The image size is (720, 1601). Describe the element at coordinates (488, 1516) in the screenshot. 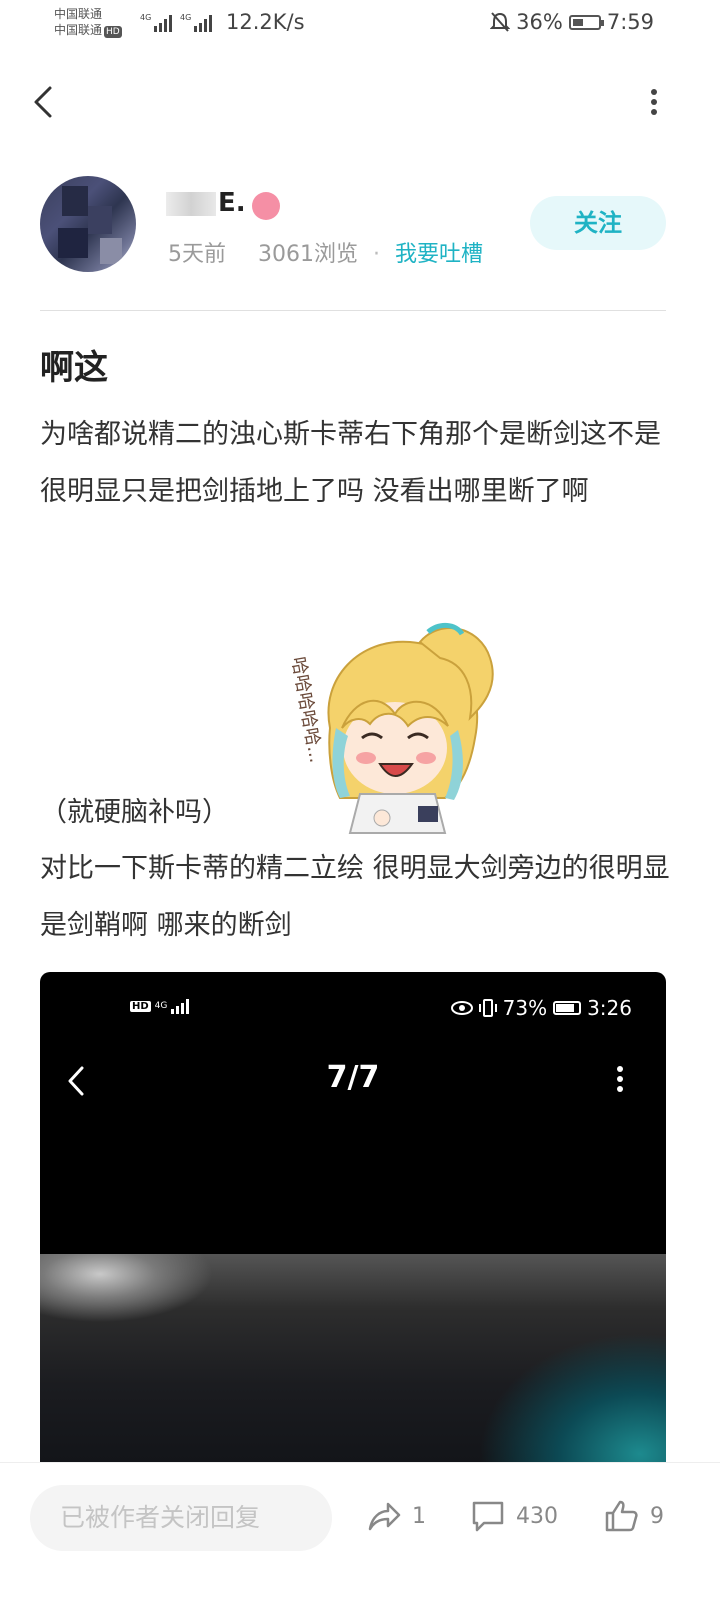

I see `comment-icon` at that location.